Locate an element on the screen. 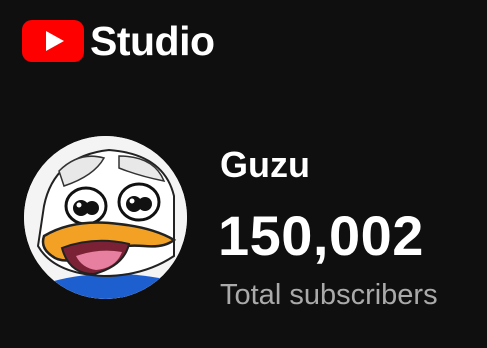  youtube-studio-logo: Studio is located at coordinates (118, 41).